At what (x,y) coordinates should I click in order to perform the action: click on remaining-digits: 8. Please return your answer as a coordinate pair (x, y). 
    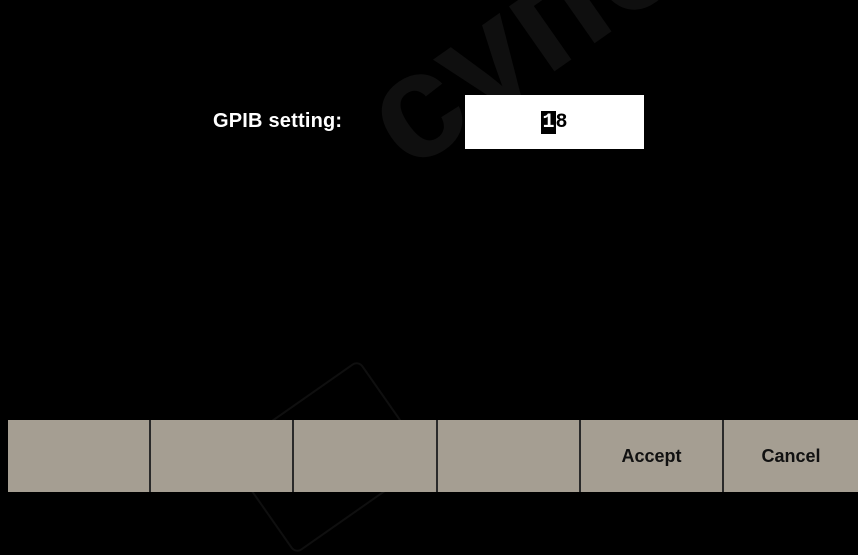
    Looking at the image, I should click on (561, 122).